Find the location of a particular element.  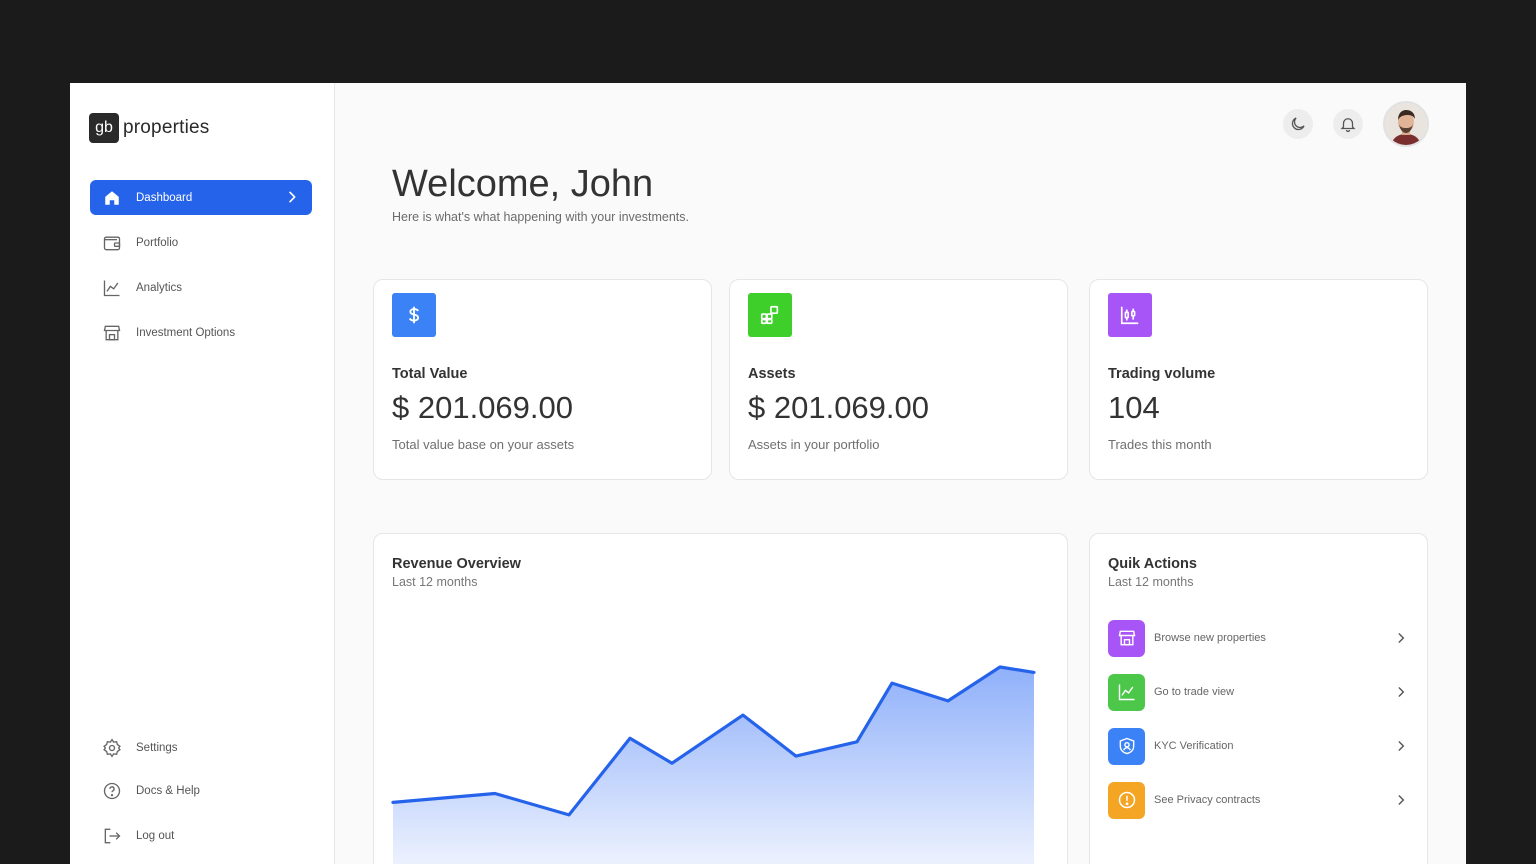

revenue-chart is located at coordinates (713, 764).